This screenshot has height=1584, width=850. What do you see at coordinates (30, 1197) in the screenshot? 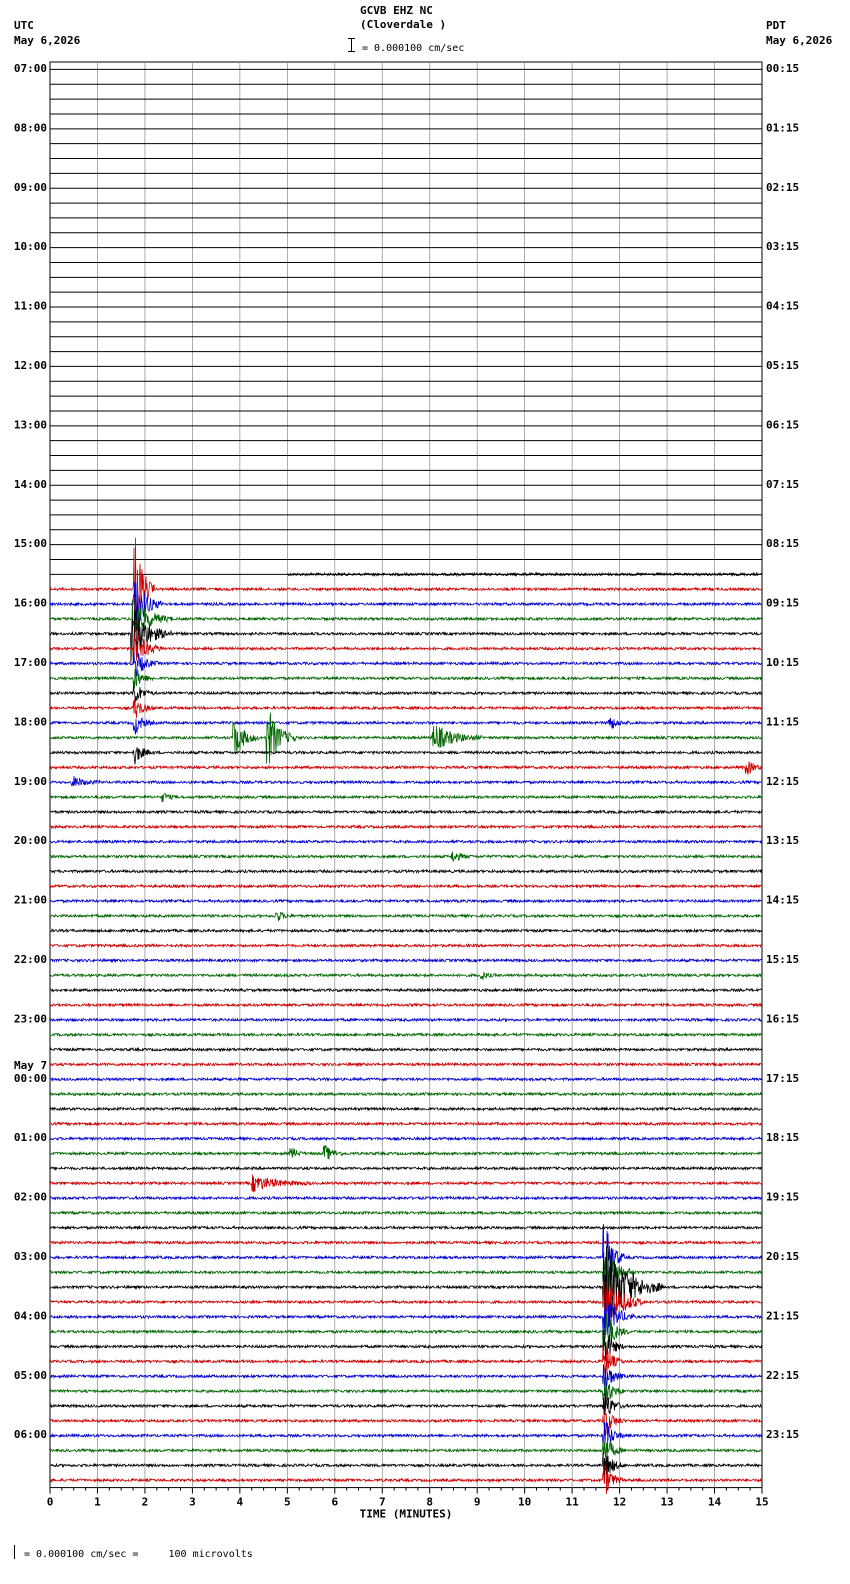
I see `utc-hour-label: 02:00` at bounding box center [30, 1197].